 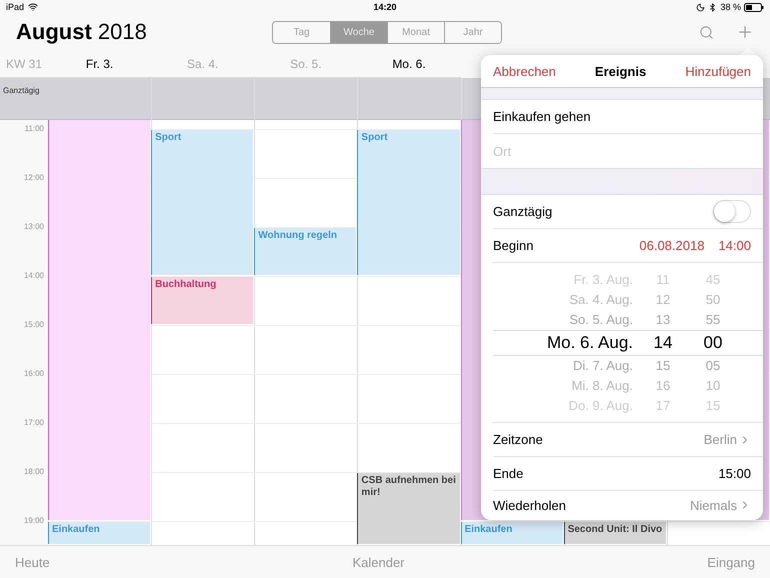 I want to click on month-title: August 2018, so click(x=82, y=32).